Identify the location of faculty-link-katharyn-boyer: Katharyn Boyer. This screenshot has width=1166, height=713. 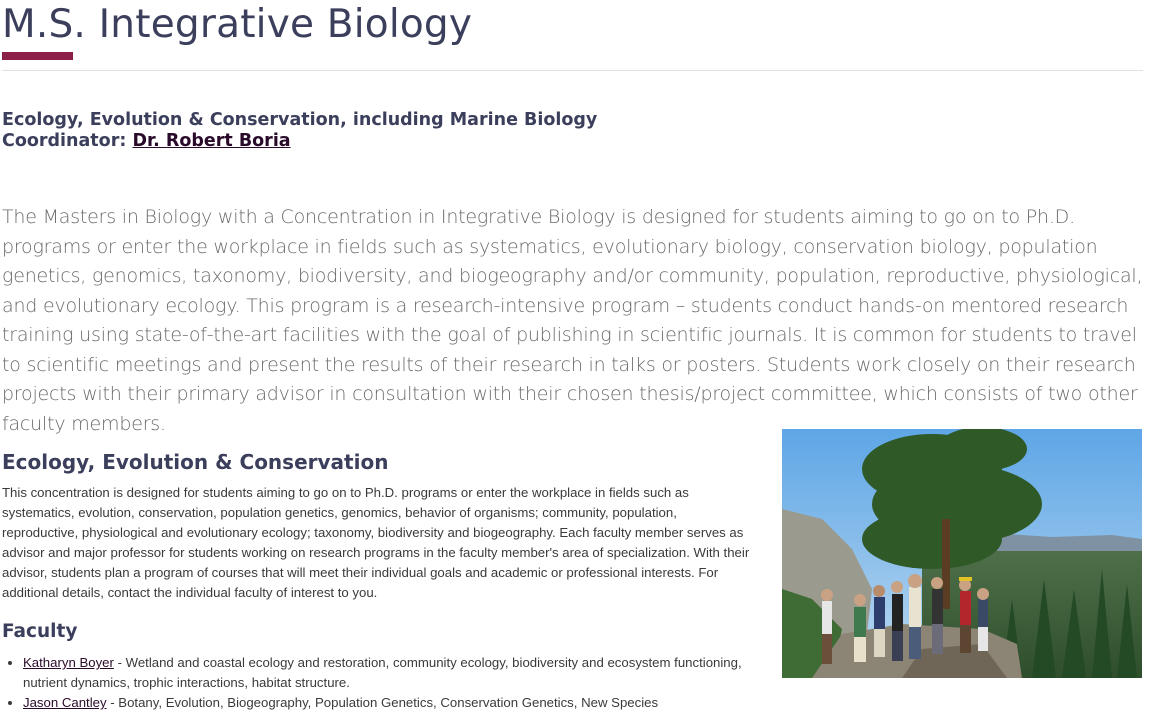
(68, 662).